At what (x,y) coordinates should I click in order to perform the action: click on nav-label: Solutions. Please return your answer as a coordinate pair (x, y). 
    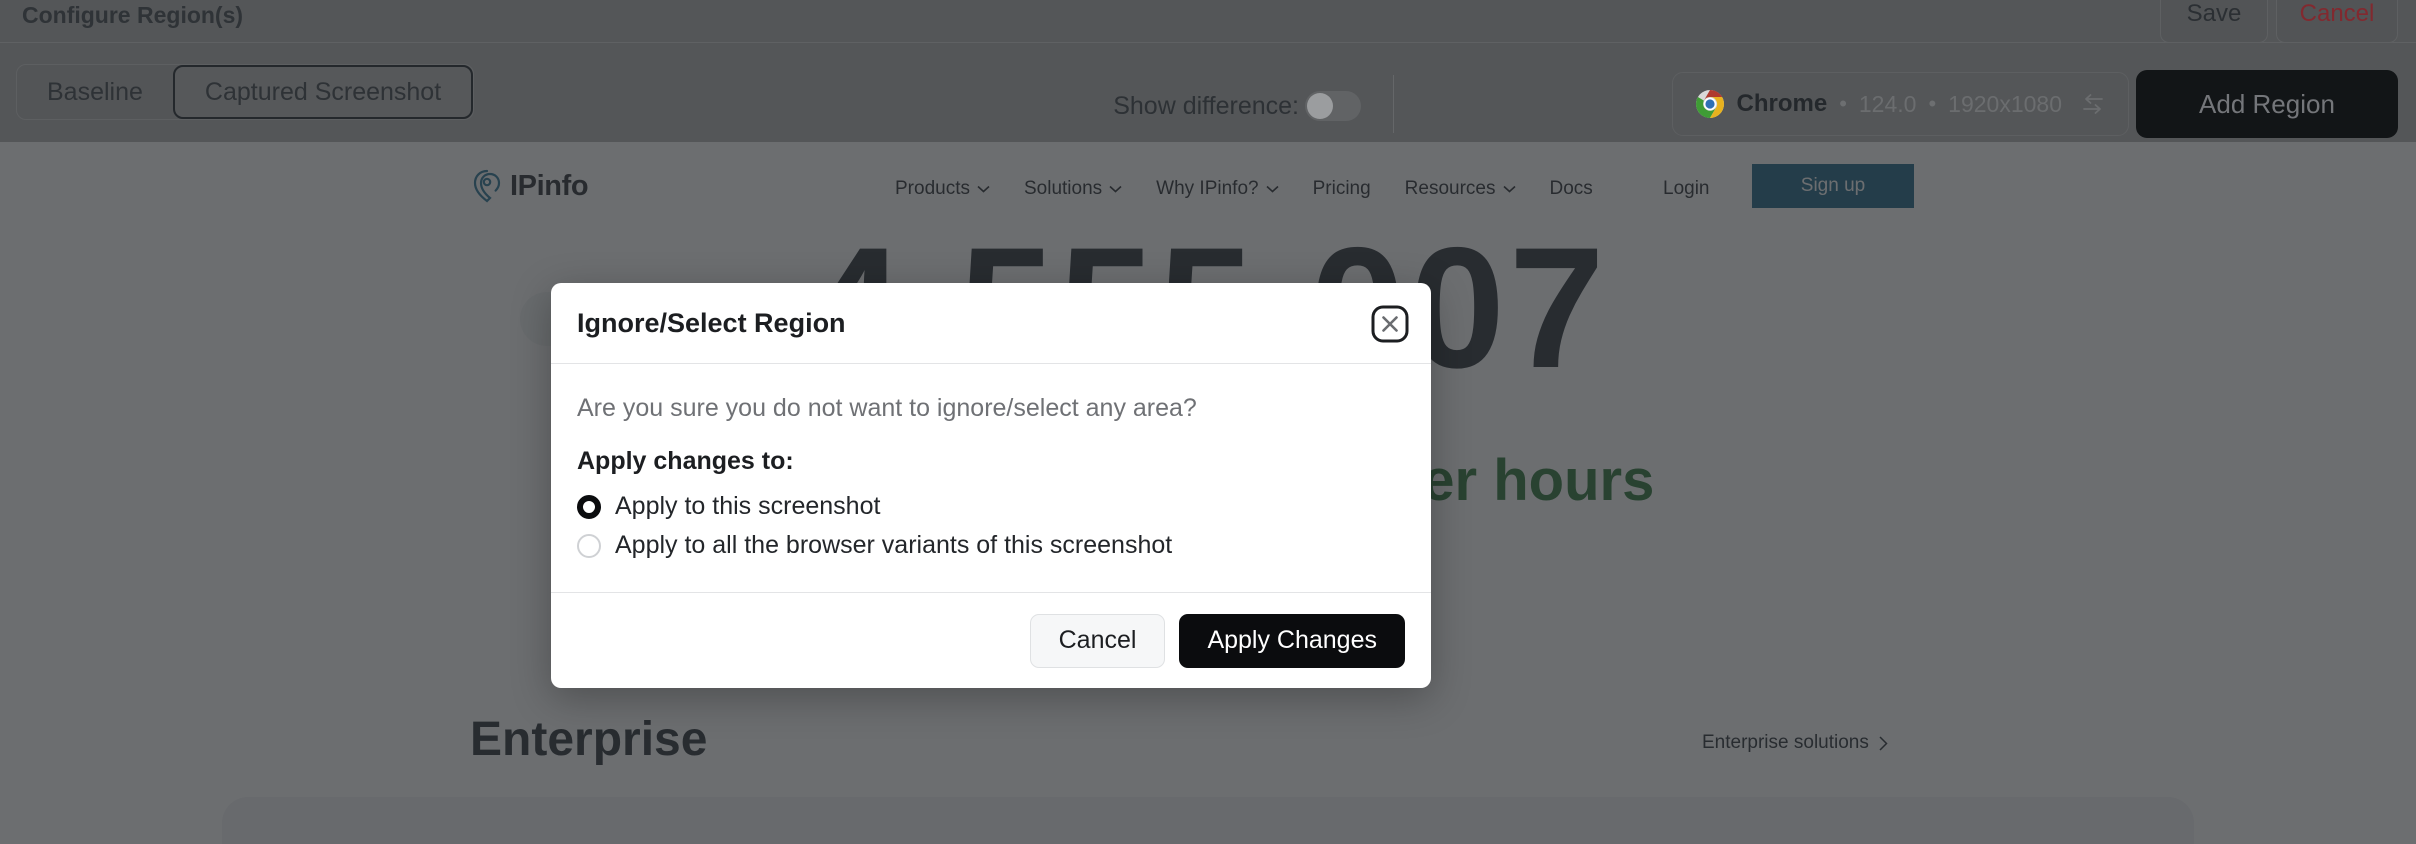
    Looking at the image, I should click on (1063, 188).